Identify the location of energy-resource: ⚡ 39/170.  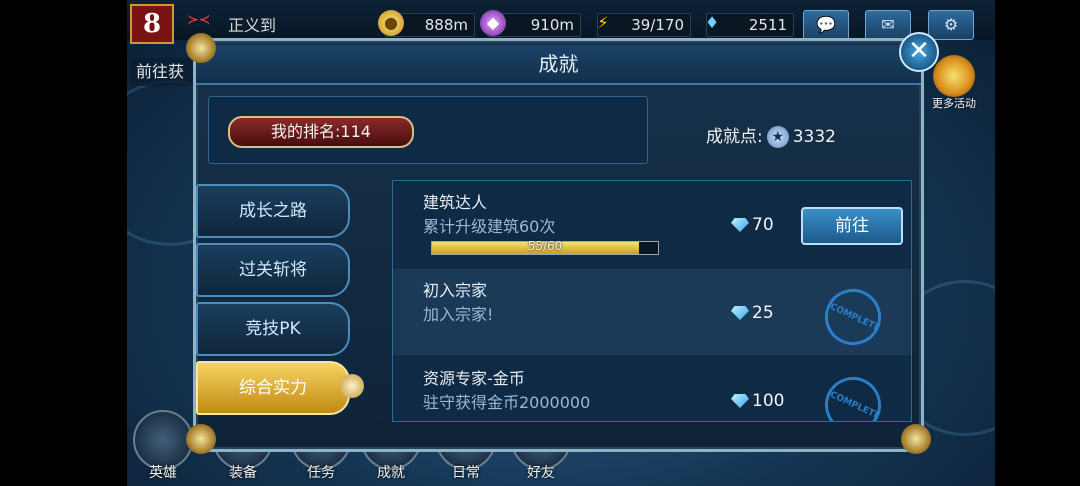
(644, 25).